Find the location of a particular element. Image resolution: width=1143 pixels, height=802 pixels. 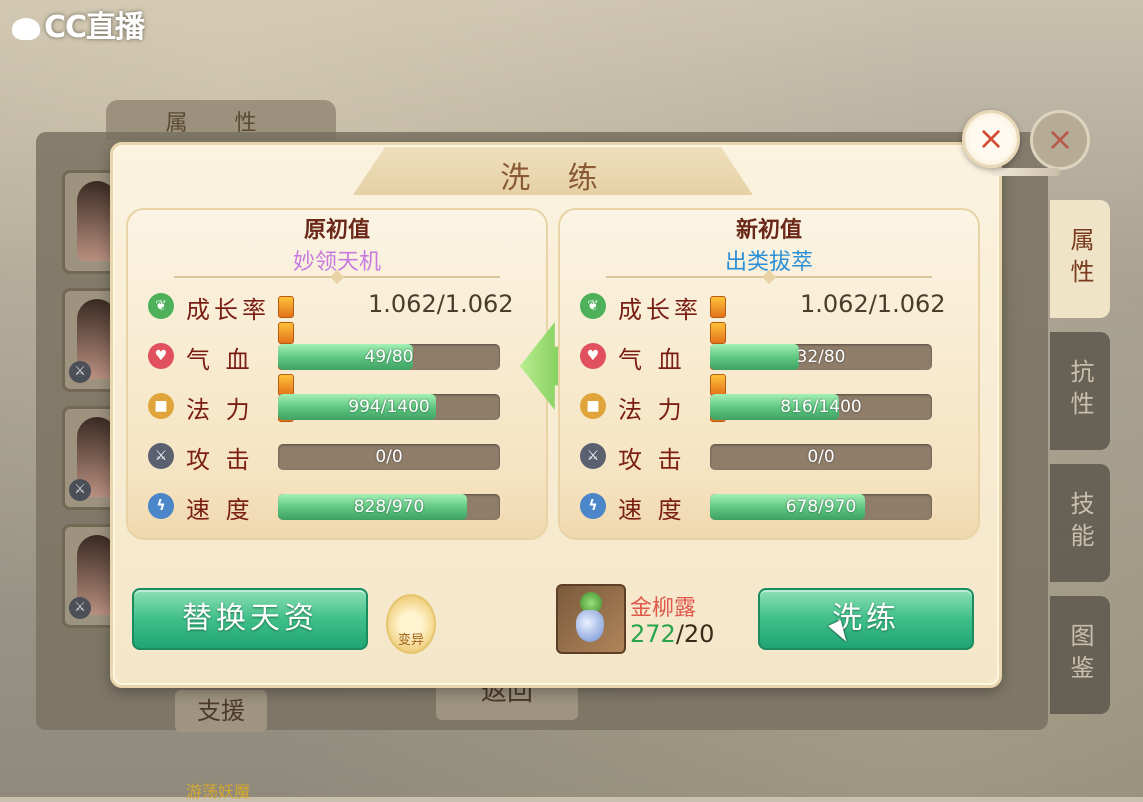

stat-bar: 49/80 is located at coordinates (389, 357).